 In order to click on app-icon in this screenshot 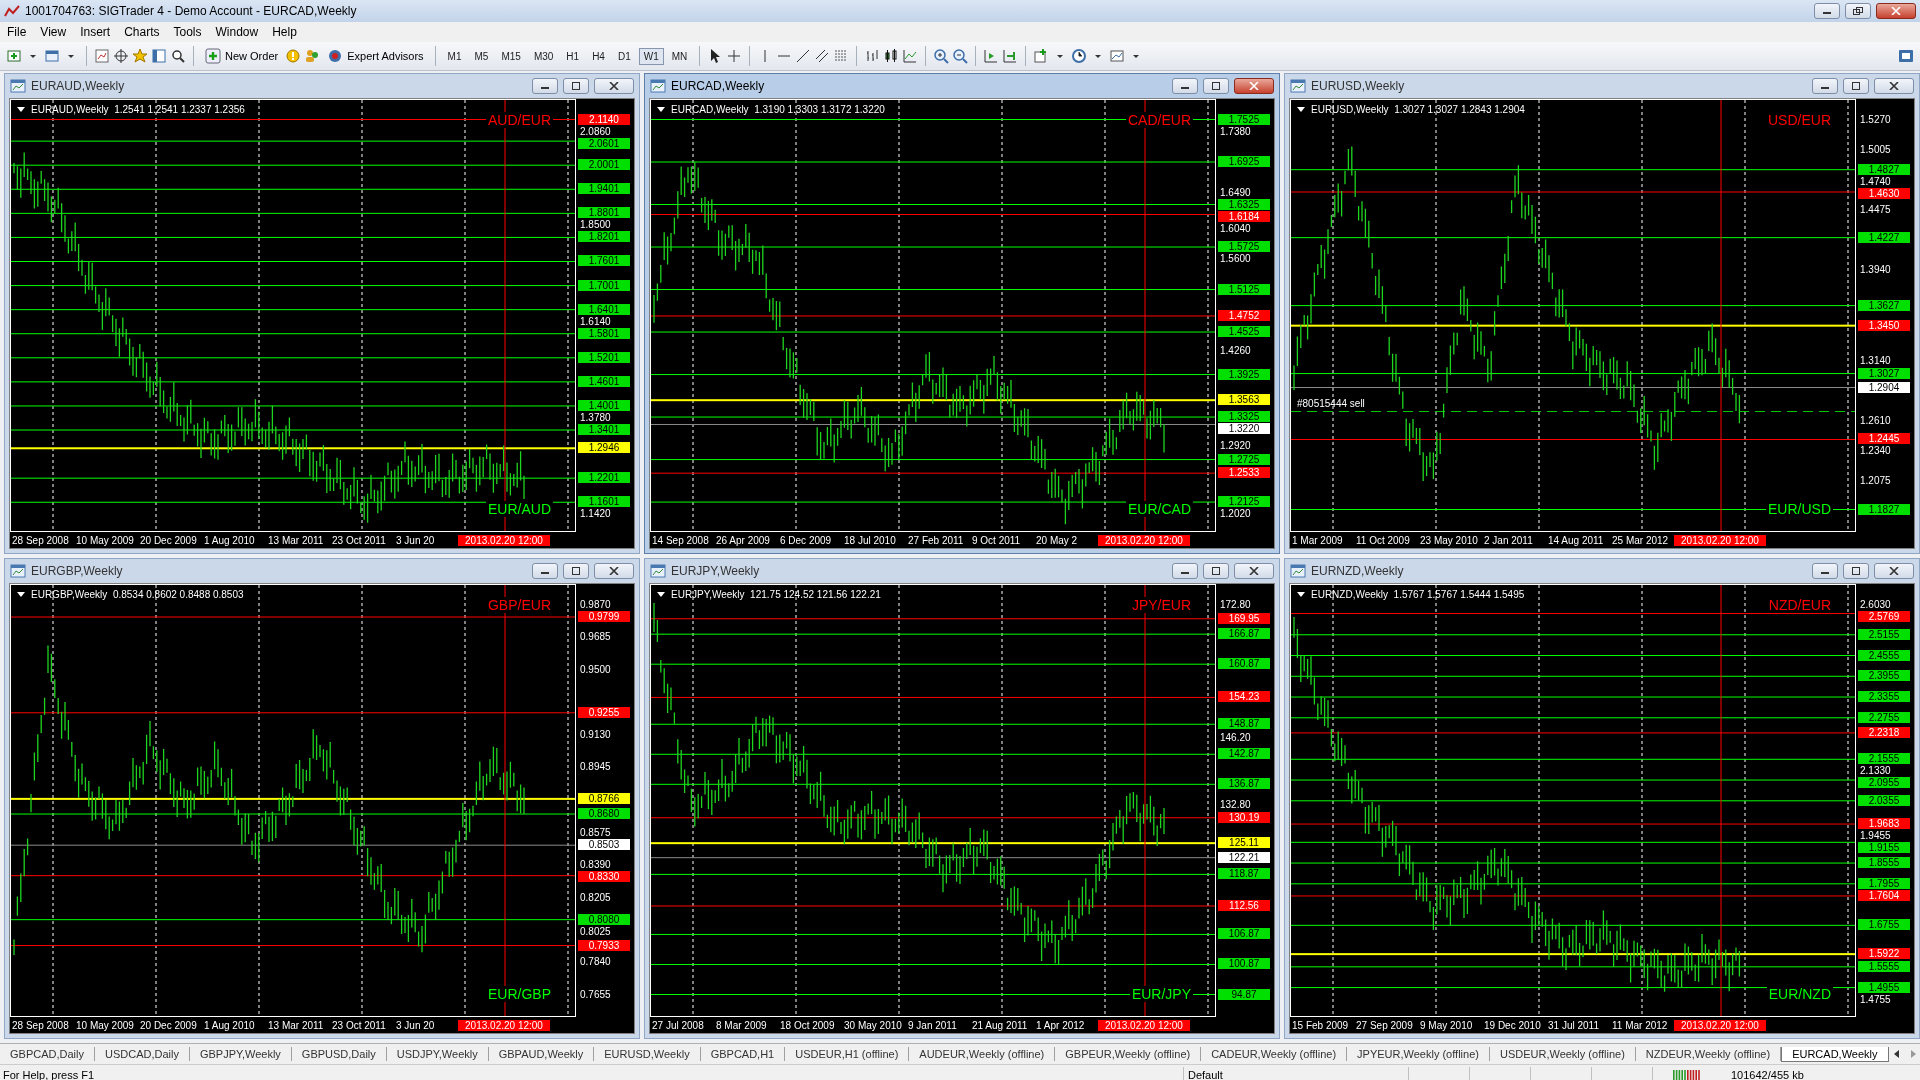, I will do `click(12, 11)`.